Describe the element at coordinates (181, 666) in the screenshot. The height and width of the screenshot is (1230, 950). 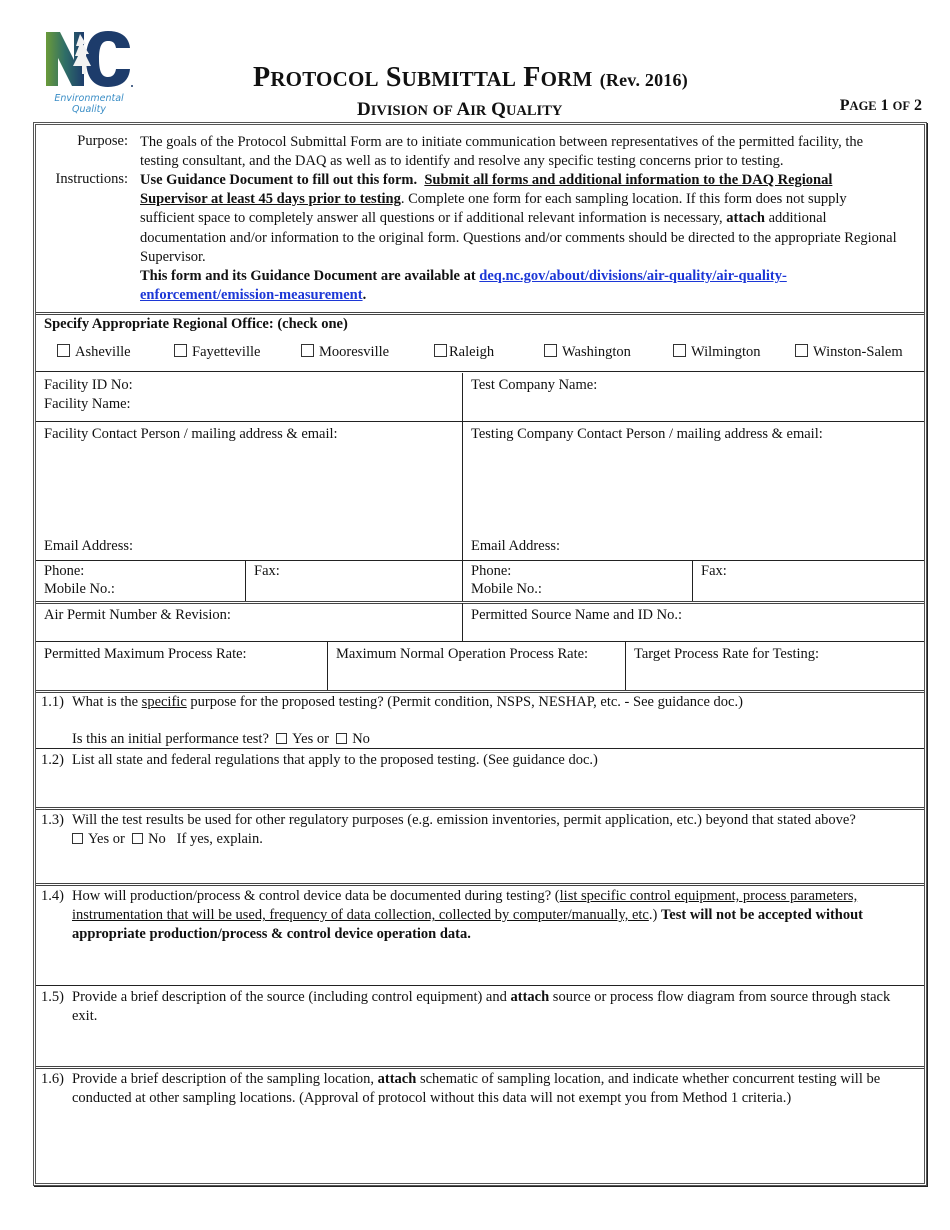
I see `permitted-max-rate-field: Permitted Maximum Process Rate:` at that location.